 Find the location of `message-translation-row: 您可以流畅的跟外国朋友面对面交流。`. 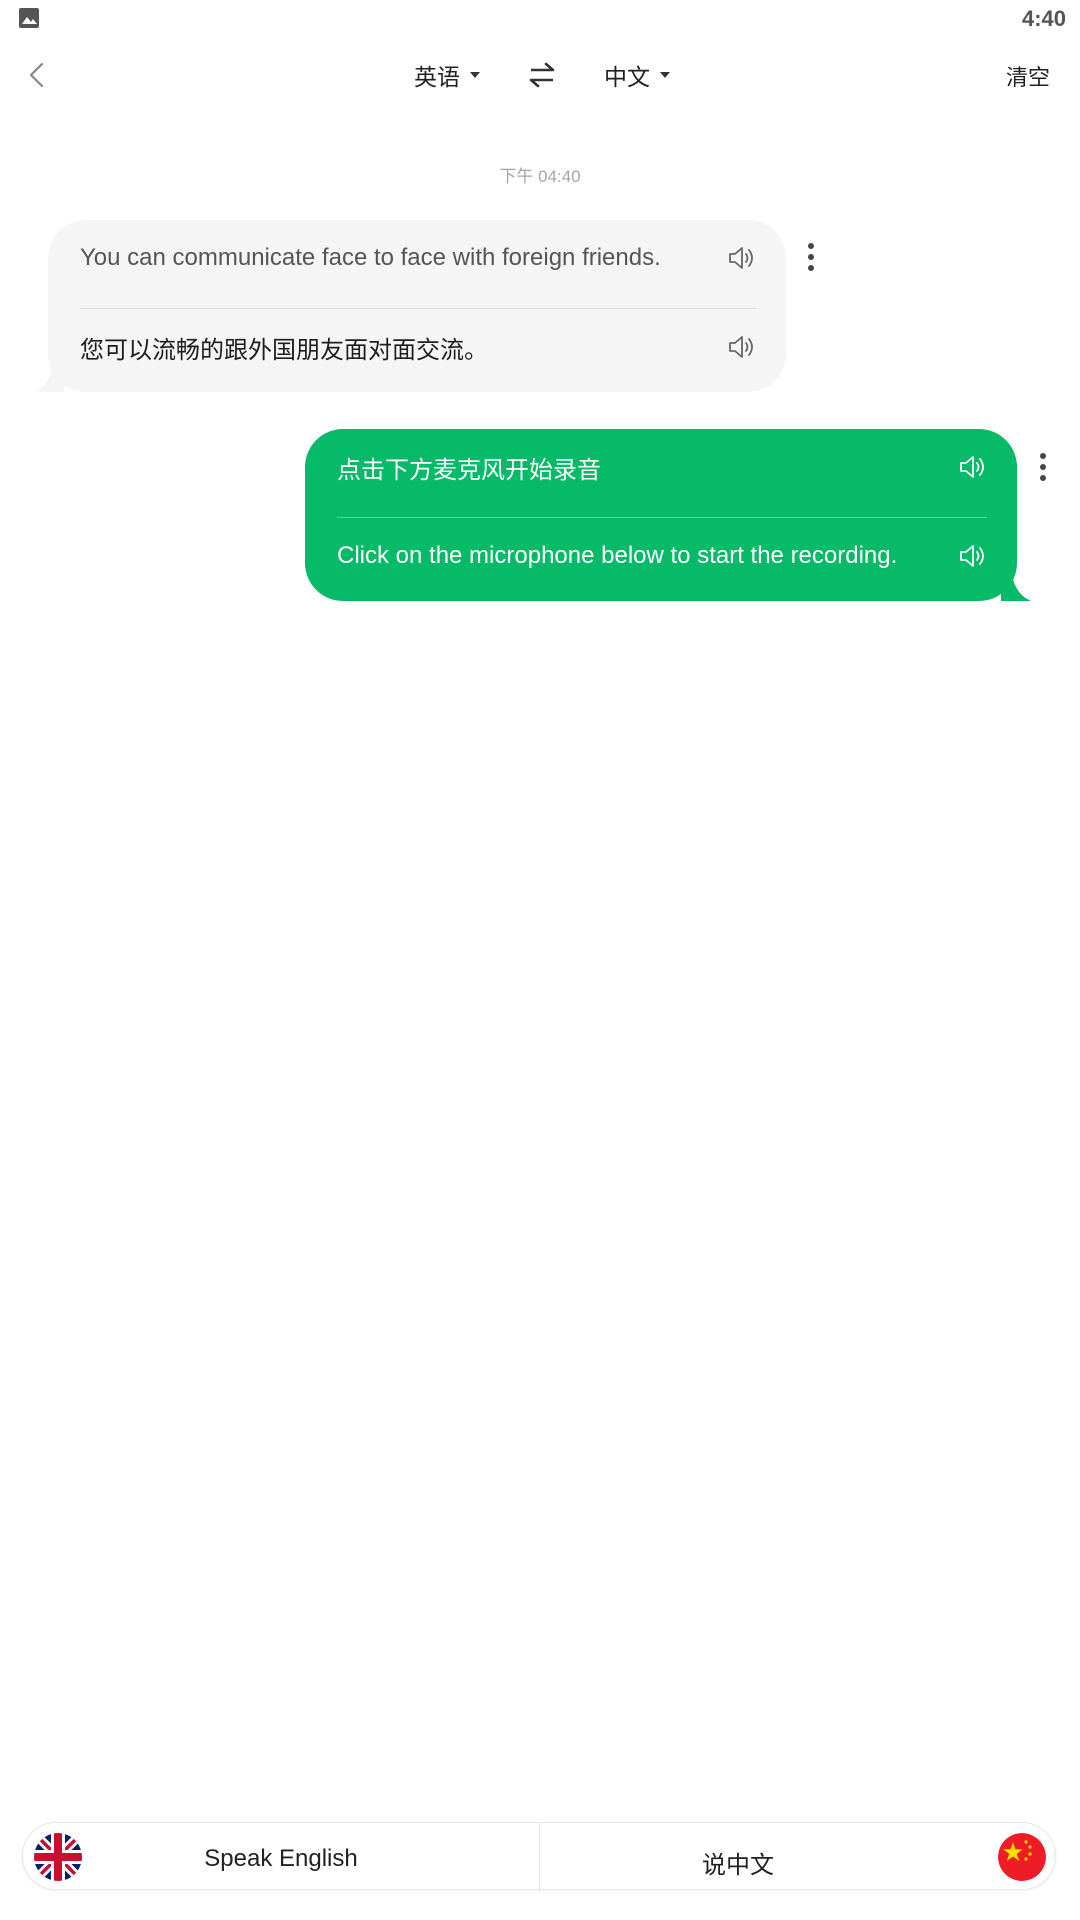

message-translation-row: 您可以流畅的跟外国朋友面对面交流。 is located at coordinates (418, 347).